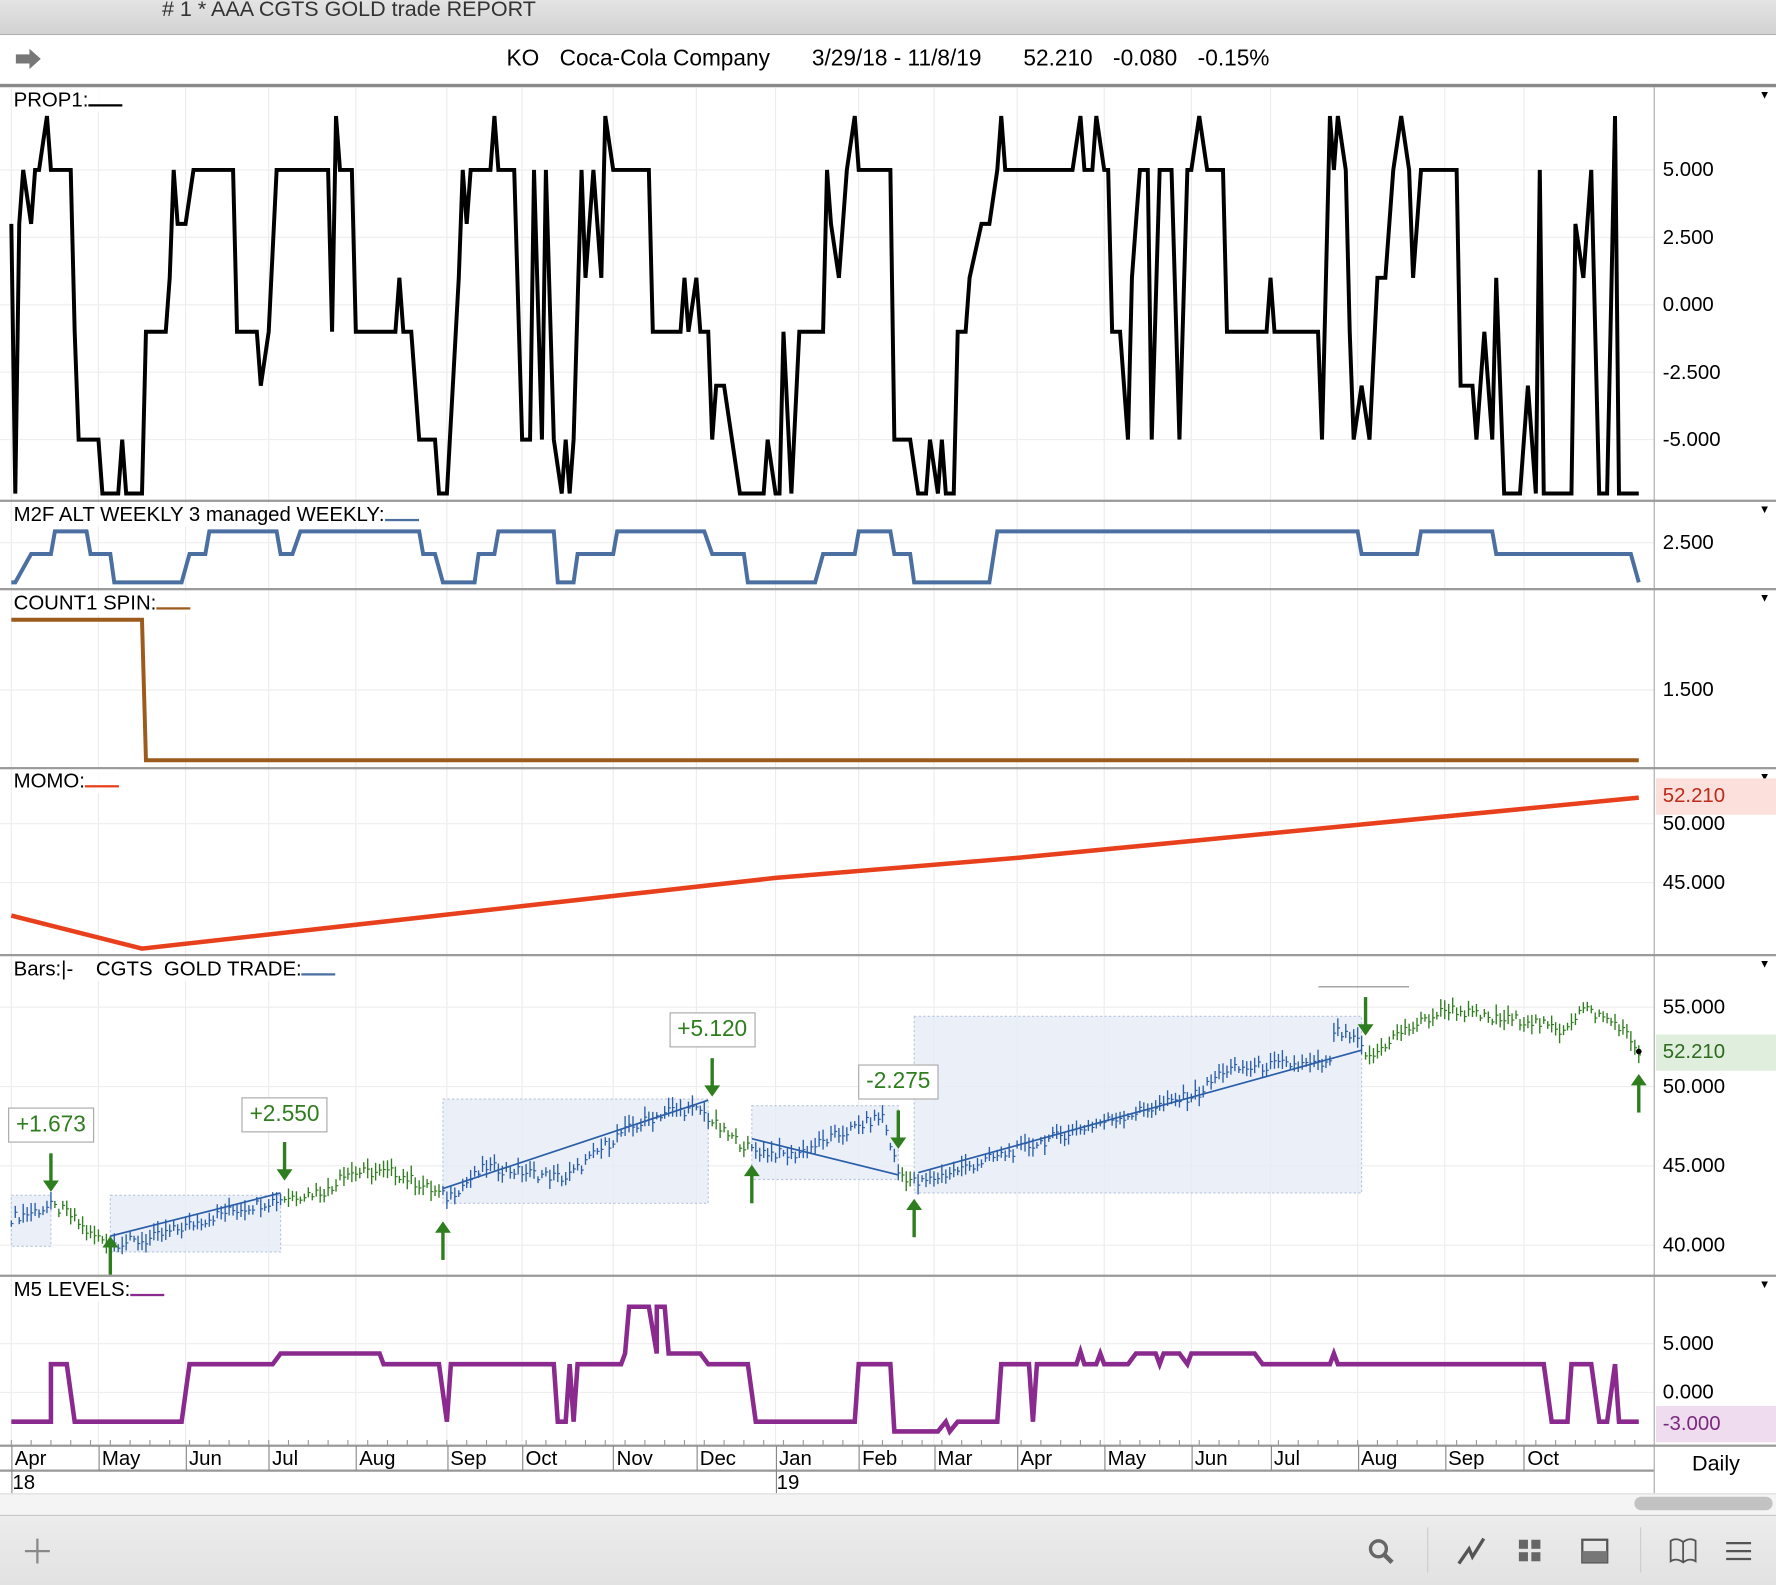  Describe the element at coordinates (1688, 1343) in the screenshot. I see `axis-tick-label: 5.000` at that location.